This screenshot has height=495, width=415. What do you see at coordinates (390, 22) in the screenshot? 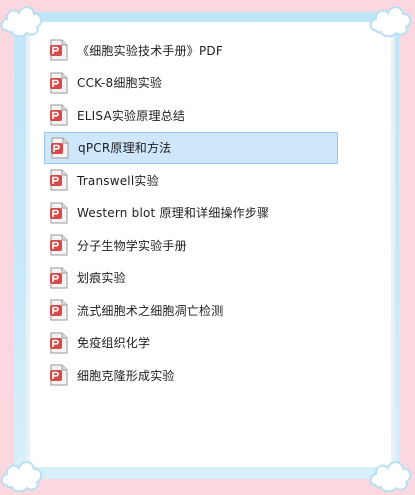
I see `cloud-top-right-icon` at bounding box center [390, 22].